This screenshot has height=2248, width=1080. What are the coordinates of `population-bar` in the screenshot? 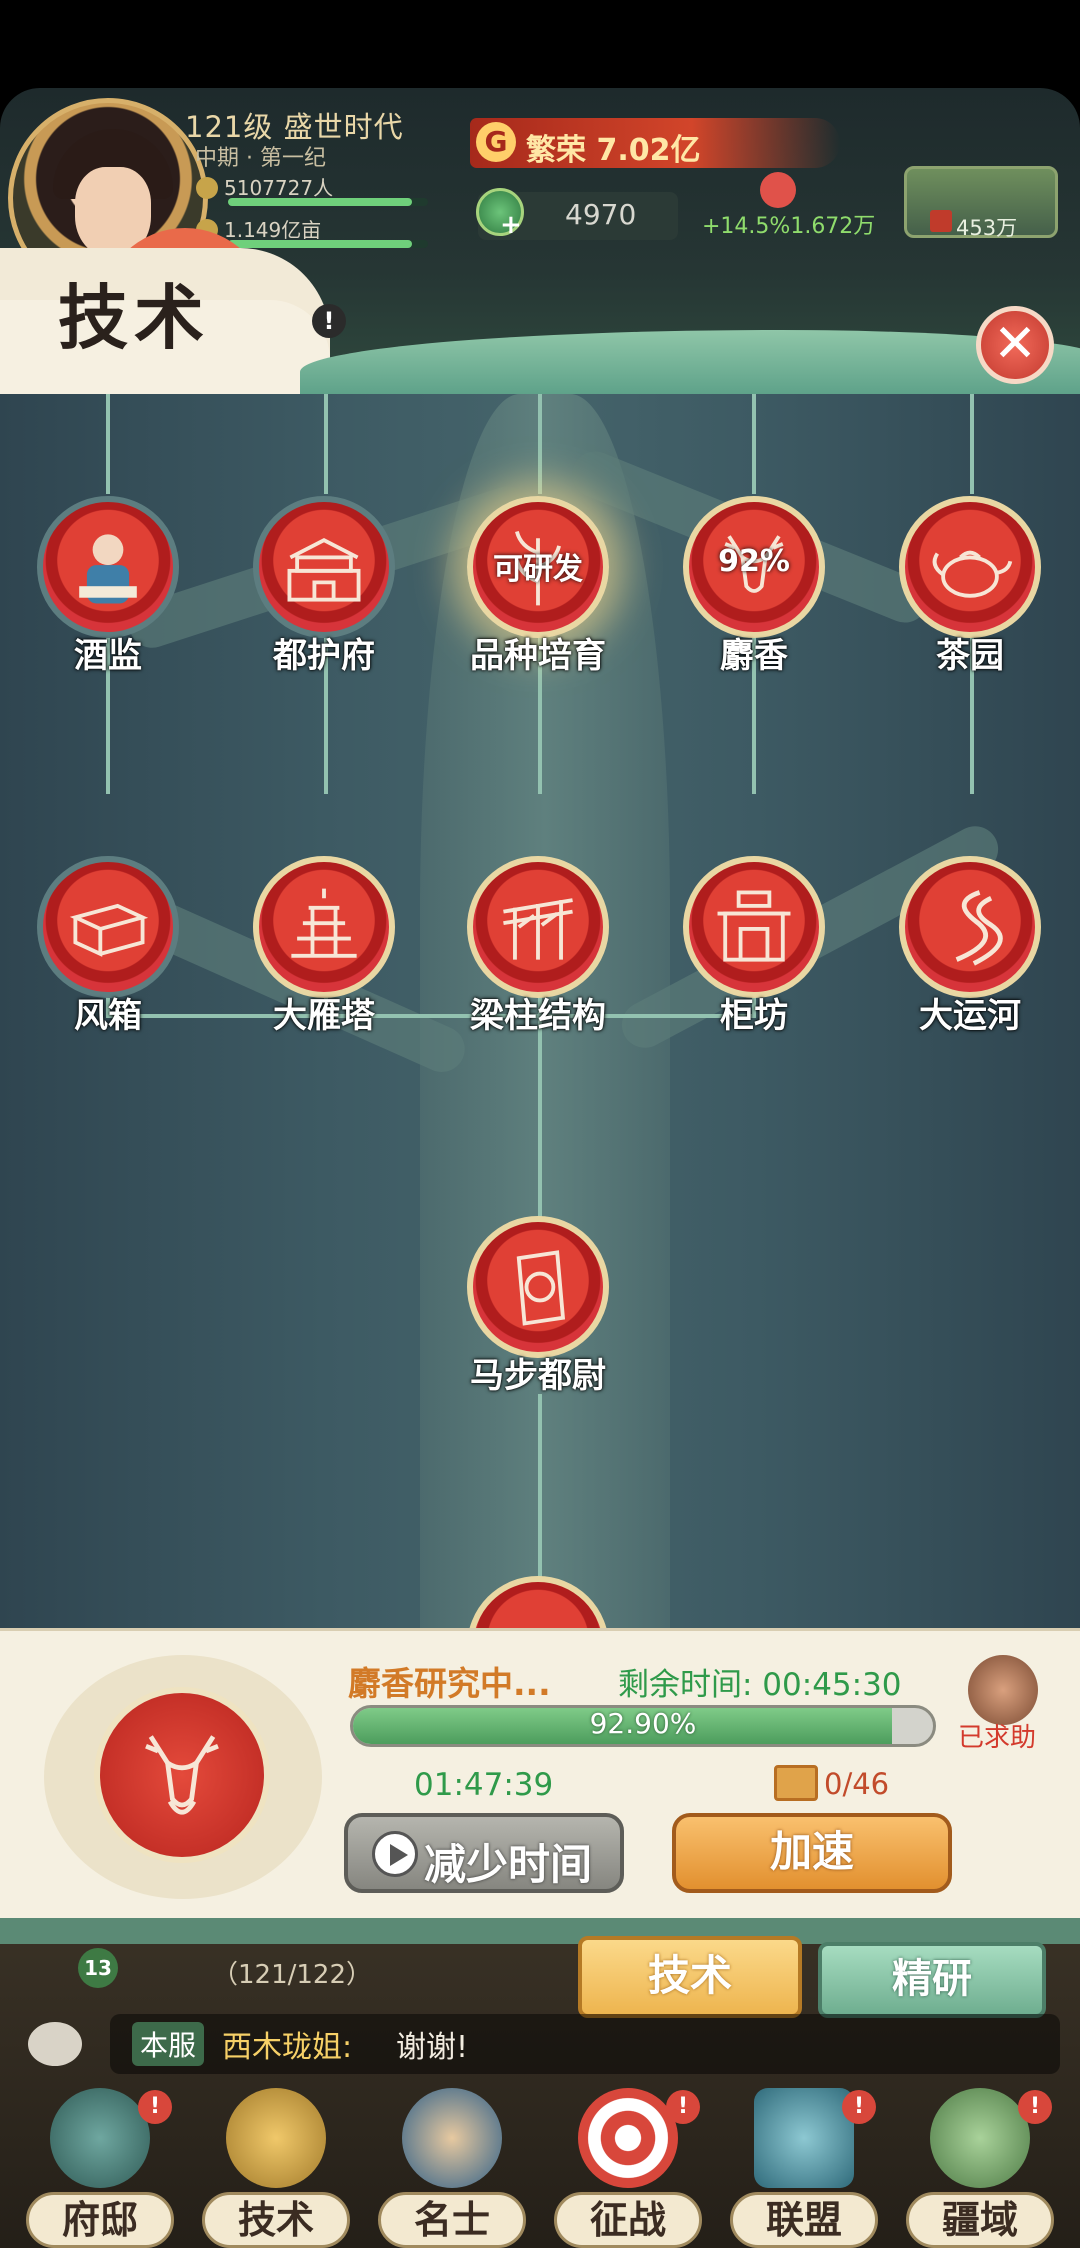 It's located at (328, 202).